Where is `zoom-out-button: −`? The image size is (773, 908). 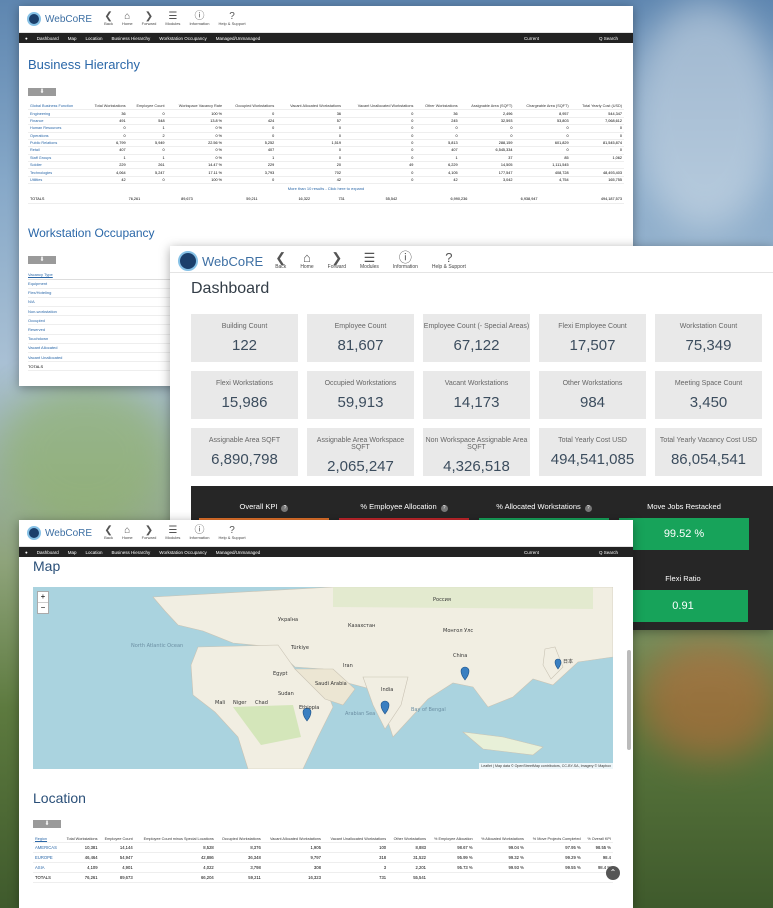
zoom-out-button: − is located at coordinates (43, 608).